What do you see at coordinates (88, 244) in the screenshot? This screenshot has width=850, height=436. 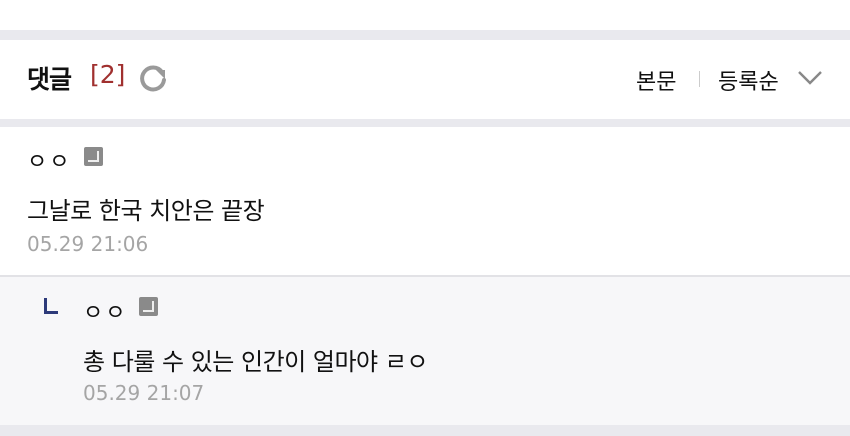 I see `comment-time: 05.29 21:06` at bounding box center [88, 244].